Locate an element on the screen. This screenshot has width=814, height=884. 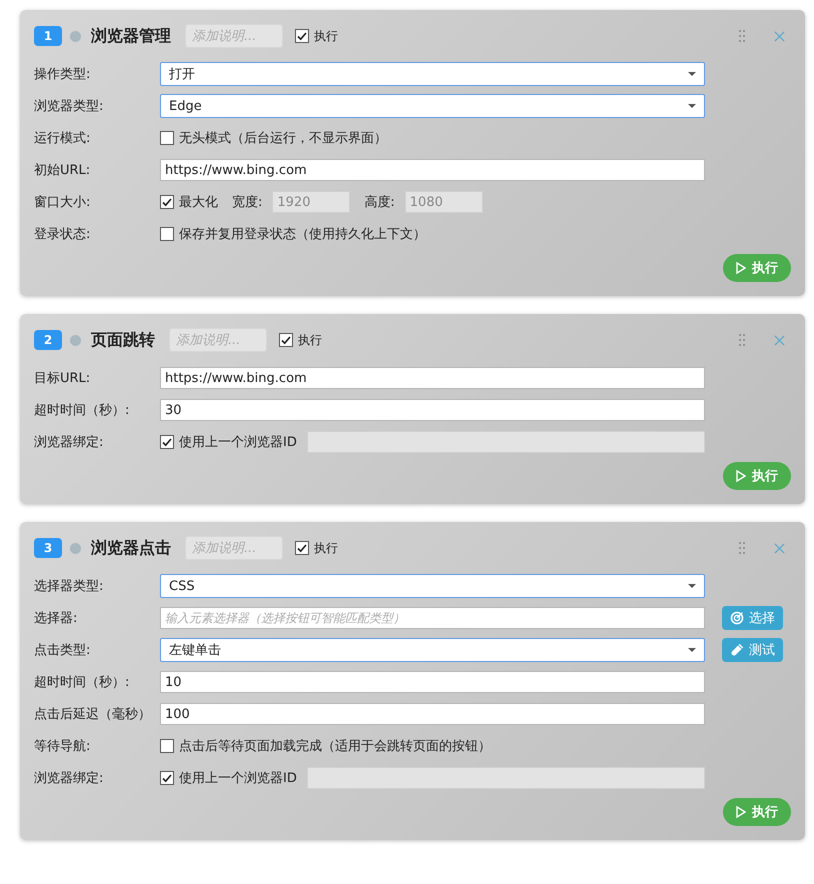
step-number-badge: 1 is located at coordinates (48, 36).